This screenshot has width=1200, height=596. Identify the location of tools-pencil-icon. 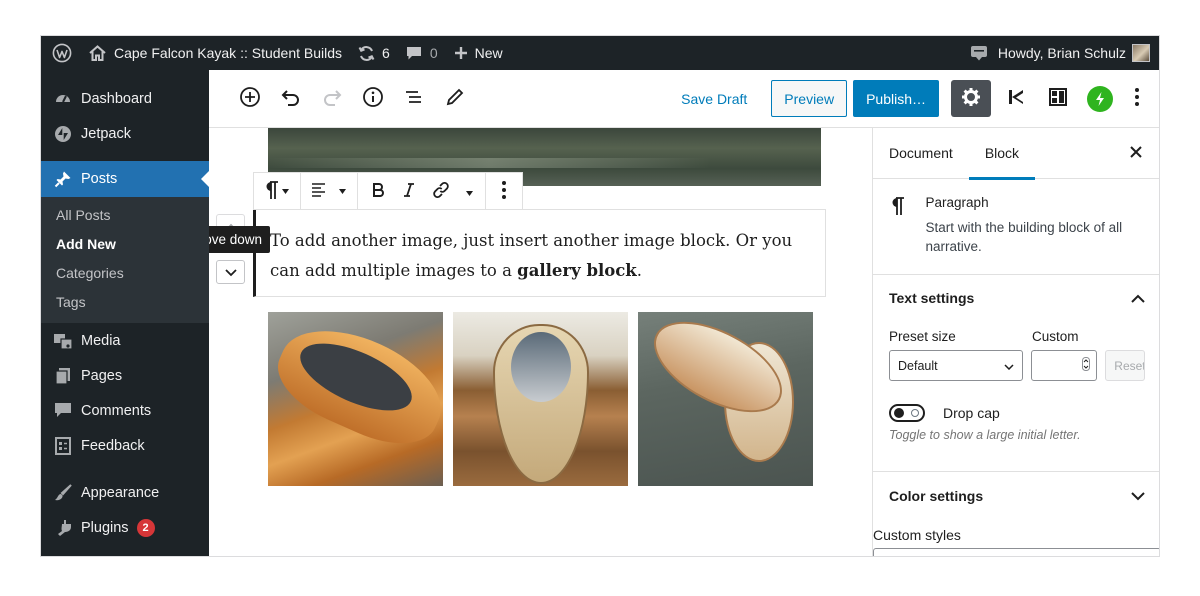
(455, 98).